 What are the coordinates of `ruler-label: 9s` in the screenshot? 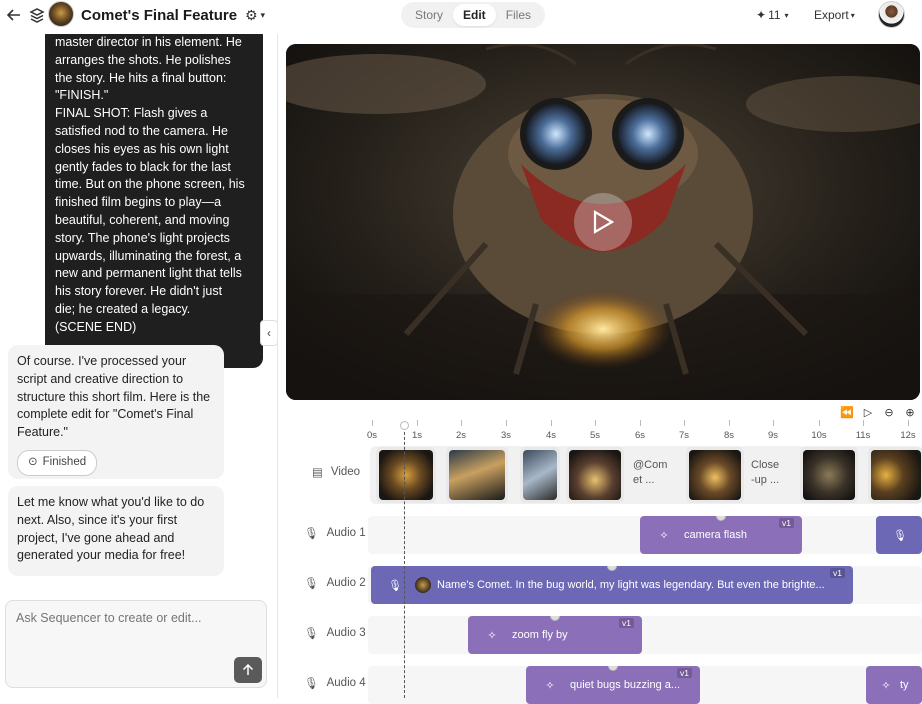 It's located at (773, 435).